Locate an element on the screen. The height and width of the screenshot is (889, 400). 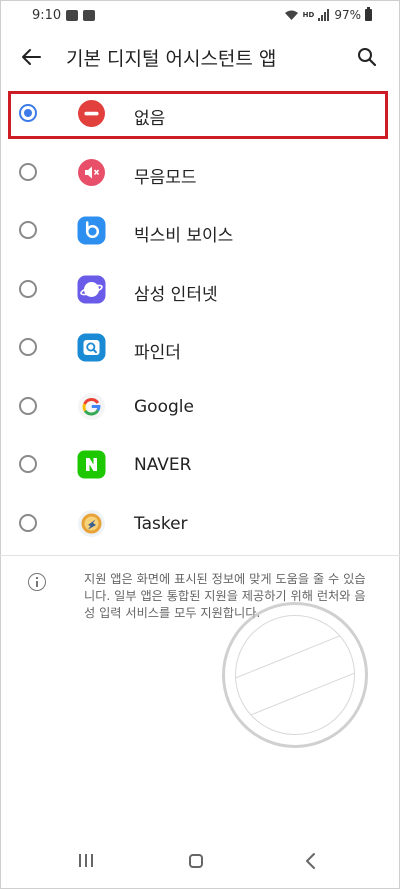
option-label: 파인더 is located at coordinates (157, 353).